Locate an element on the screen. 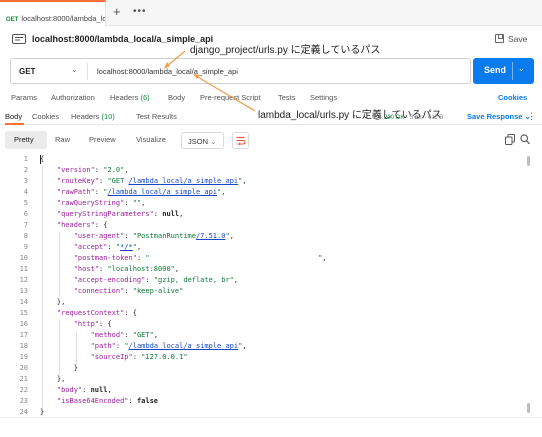 The height and width of the screenshot is (437, 542). view-pretty-button: Pretty is located at coordinates (26, 140).